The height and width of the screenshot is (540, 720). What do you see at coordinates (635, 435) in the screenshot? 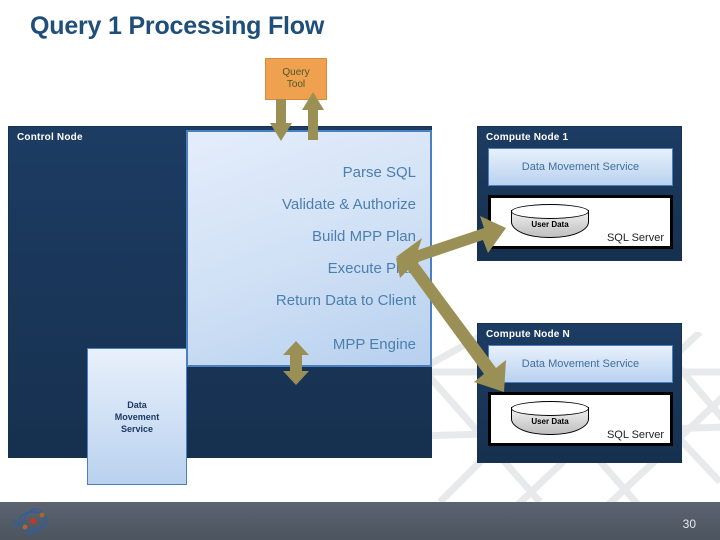
I see `compute-node-n-sql-server-label: SQL Server` at bounding box center [635, 435].